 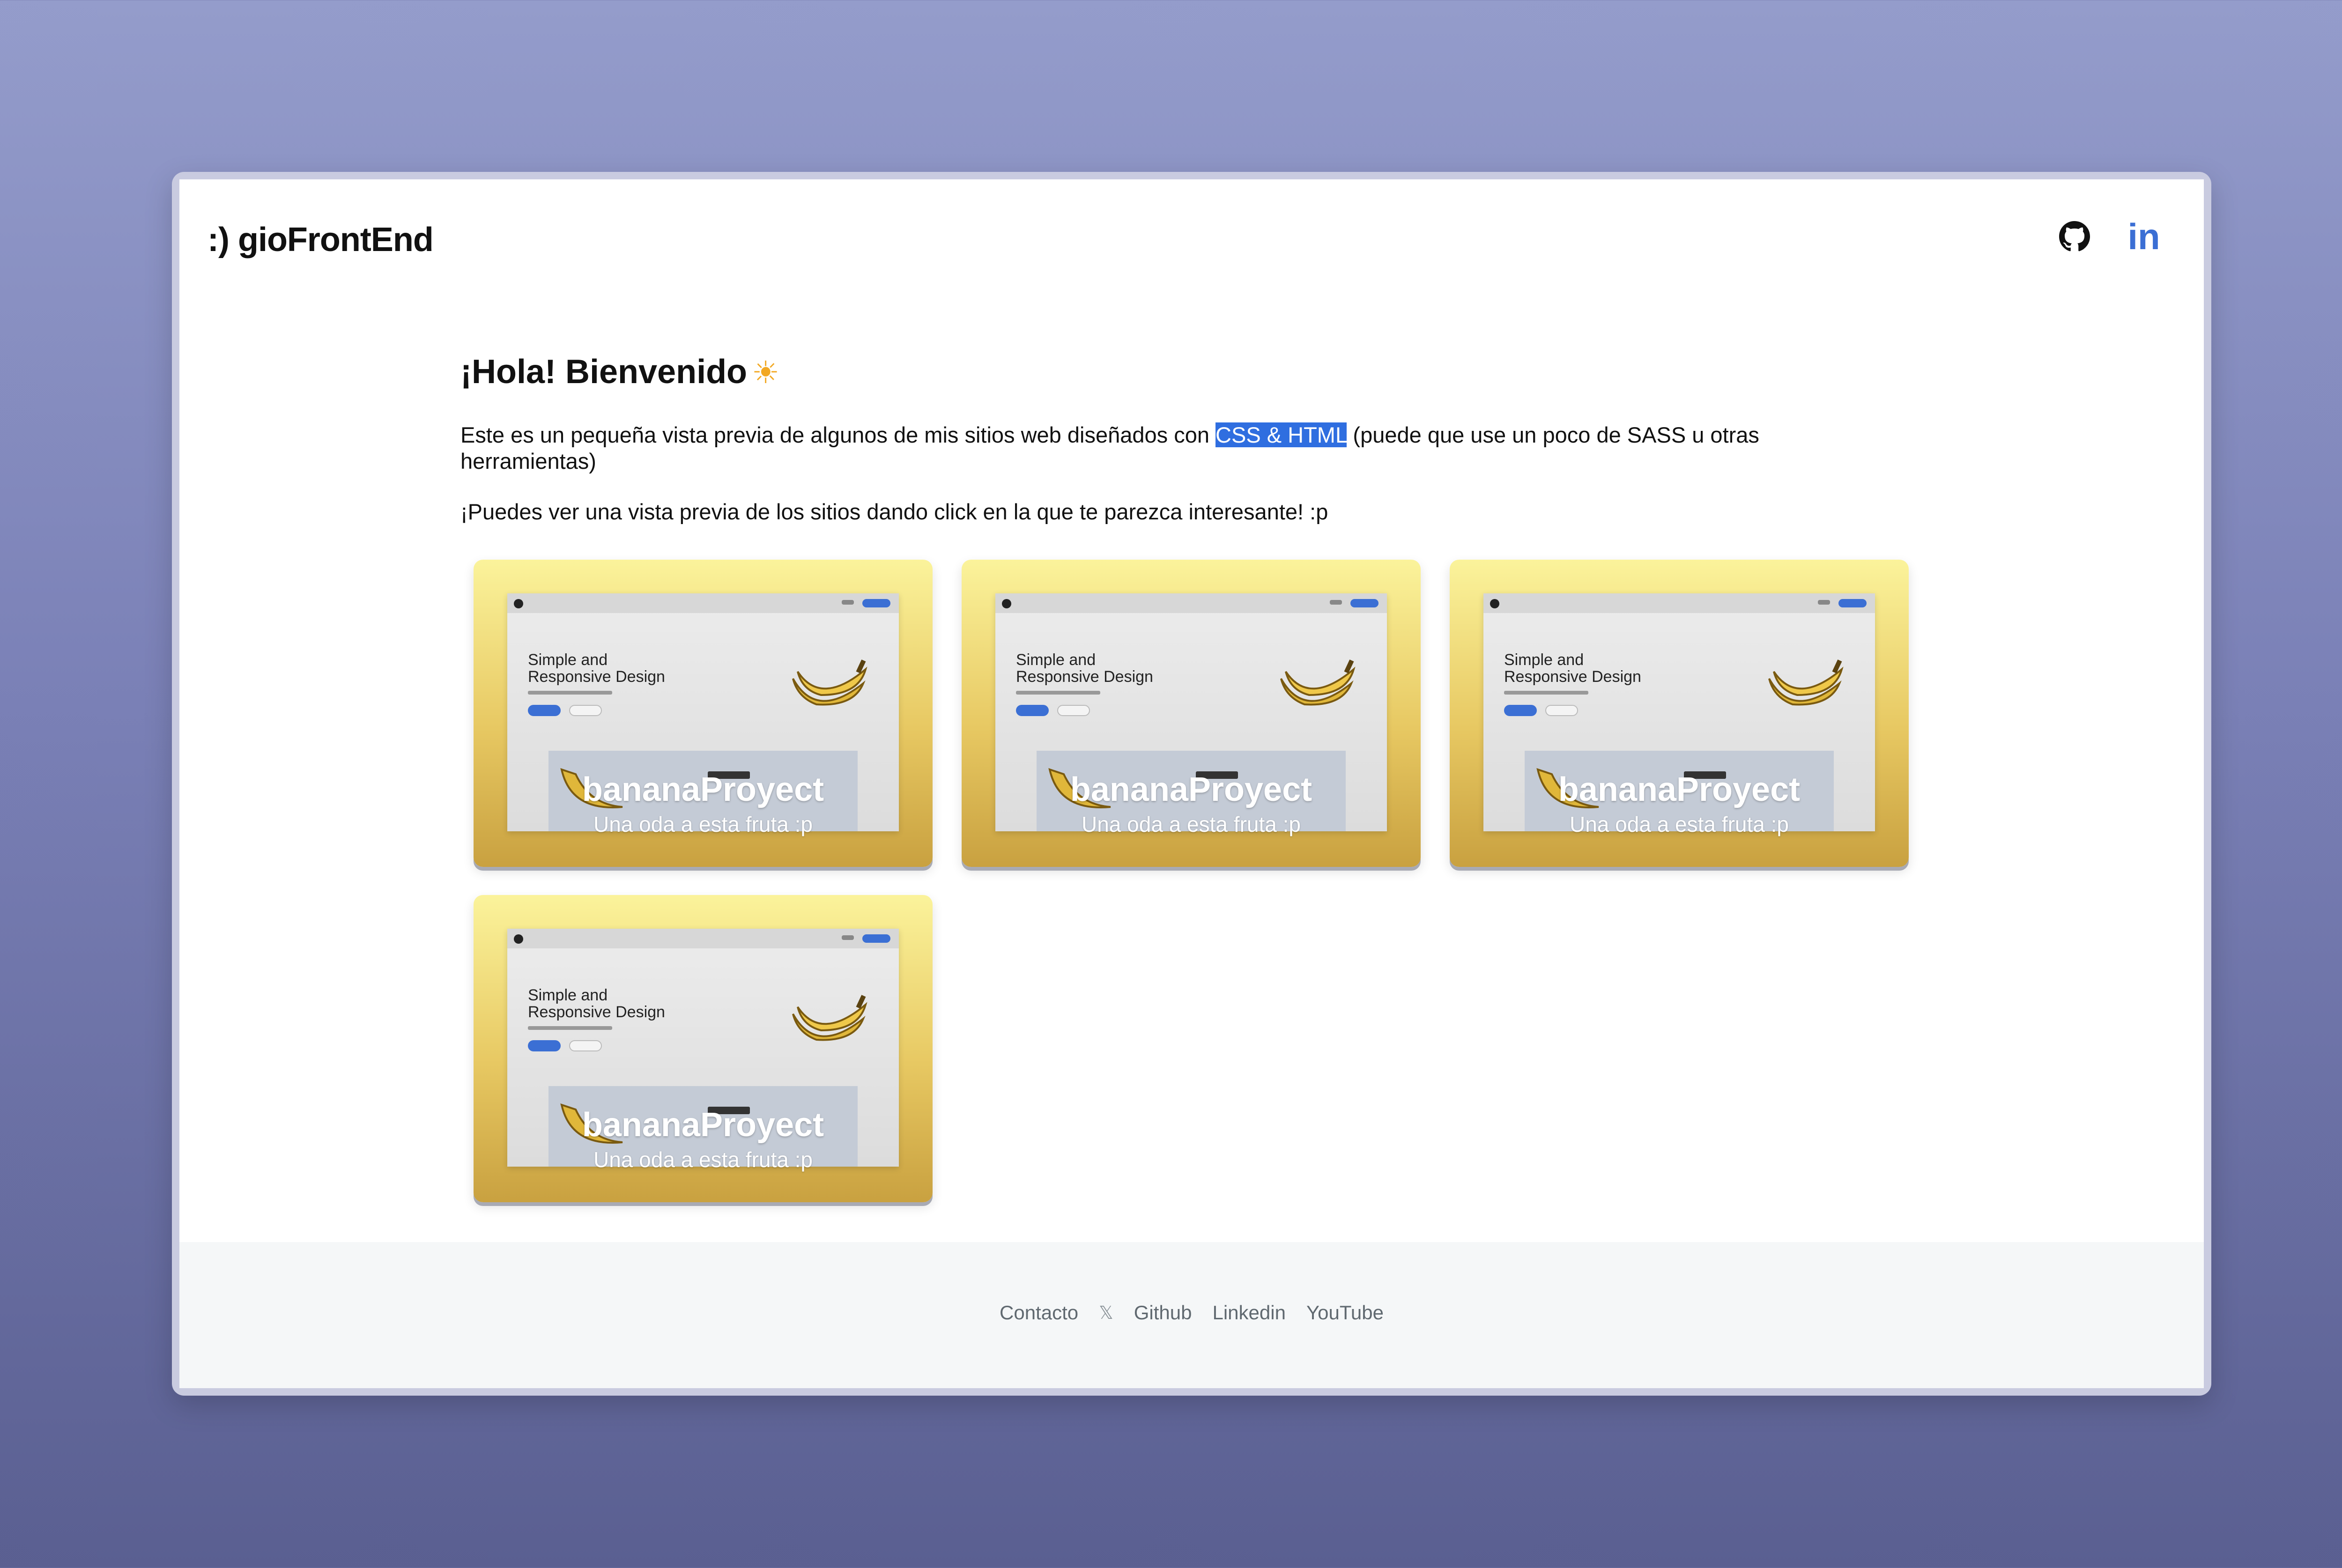 What do you see at coordinates (1248, 1313) in the screenshot?
I see `footer-link-linkedin: Linkedin` at bounding box center [1248, 1313].